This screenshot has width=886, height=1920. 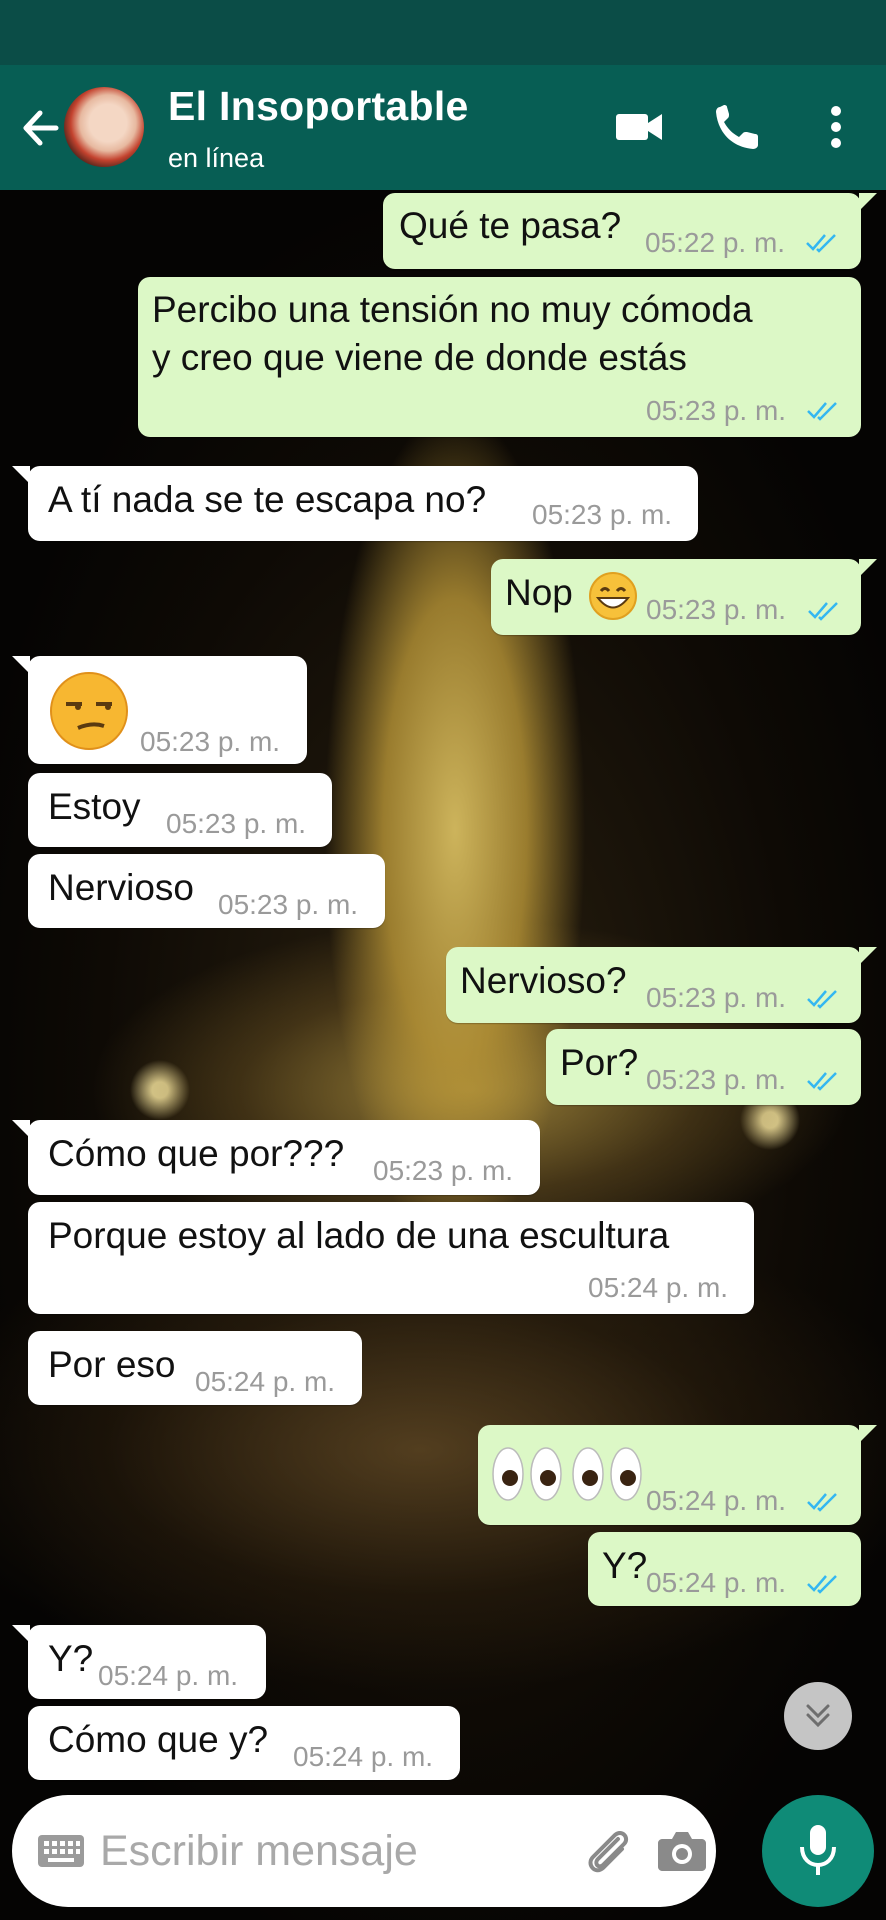 What do you see at coordinates (318, 106) in the screenshot?
I see `contact-name: El Insoportable` at bounding box center [318, 106].